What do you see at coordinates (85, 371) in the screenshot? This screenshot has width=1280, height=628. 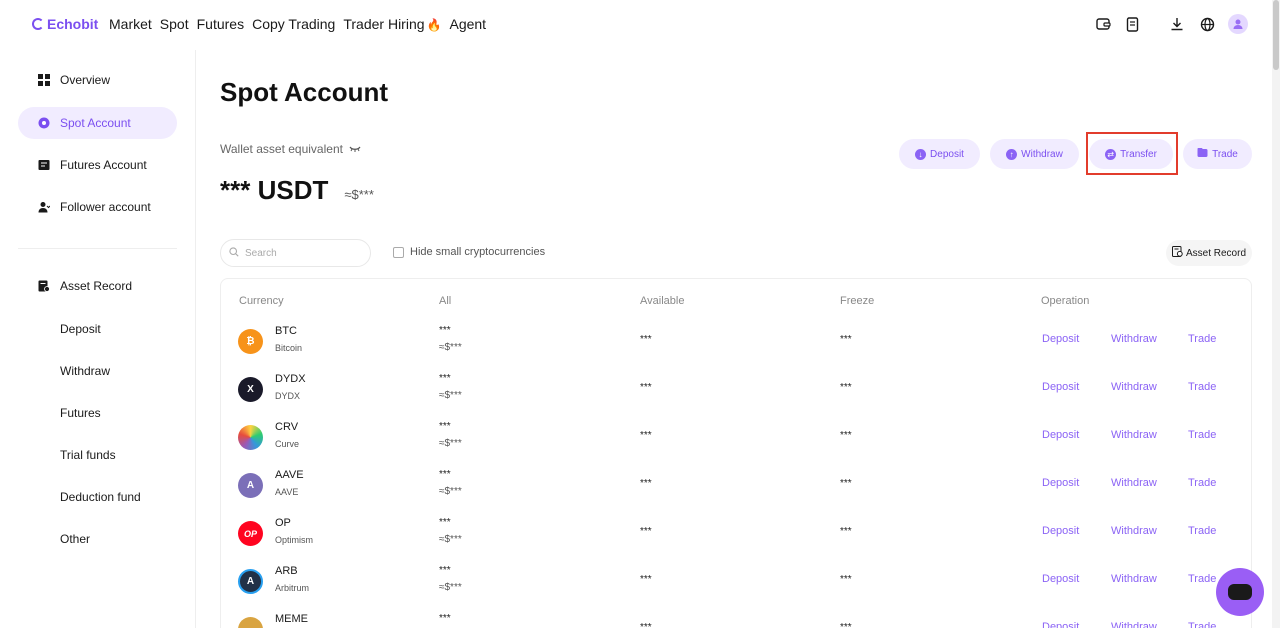 I see `sidebar-sub-withdraw: Withdraw` at bounding box center [85, 371].